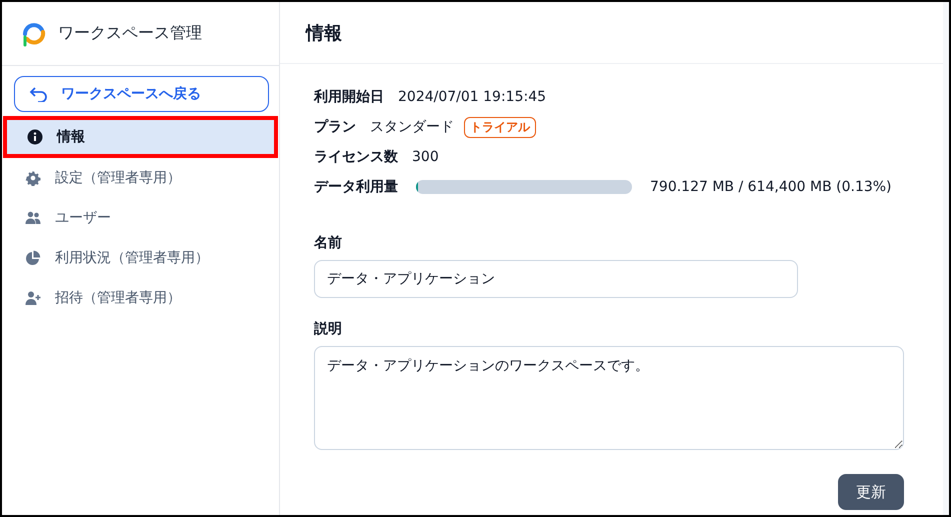 The width and height of the screenshot is (951, 517). I want to click on info-value: スタンダード, so click(412, 127).